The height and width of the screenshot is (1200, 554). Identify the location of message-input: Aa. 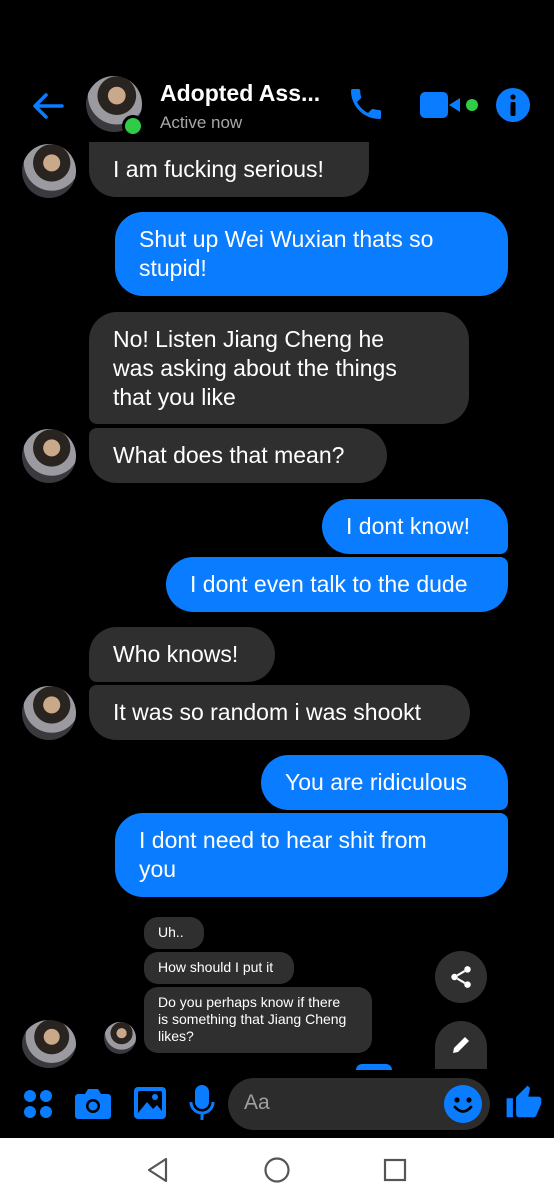
(359, 1104).